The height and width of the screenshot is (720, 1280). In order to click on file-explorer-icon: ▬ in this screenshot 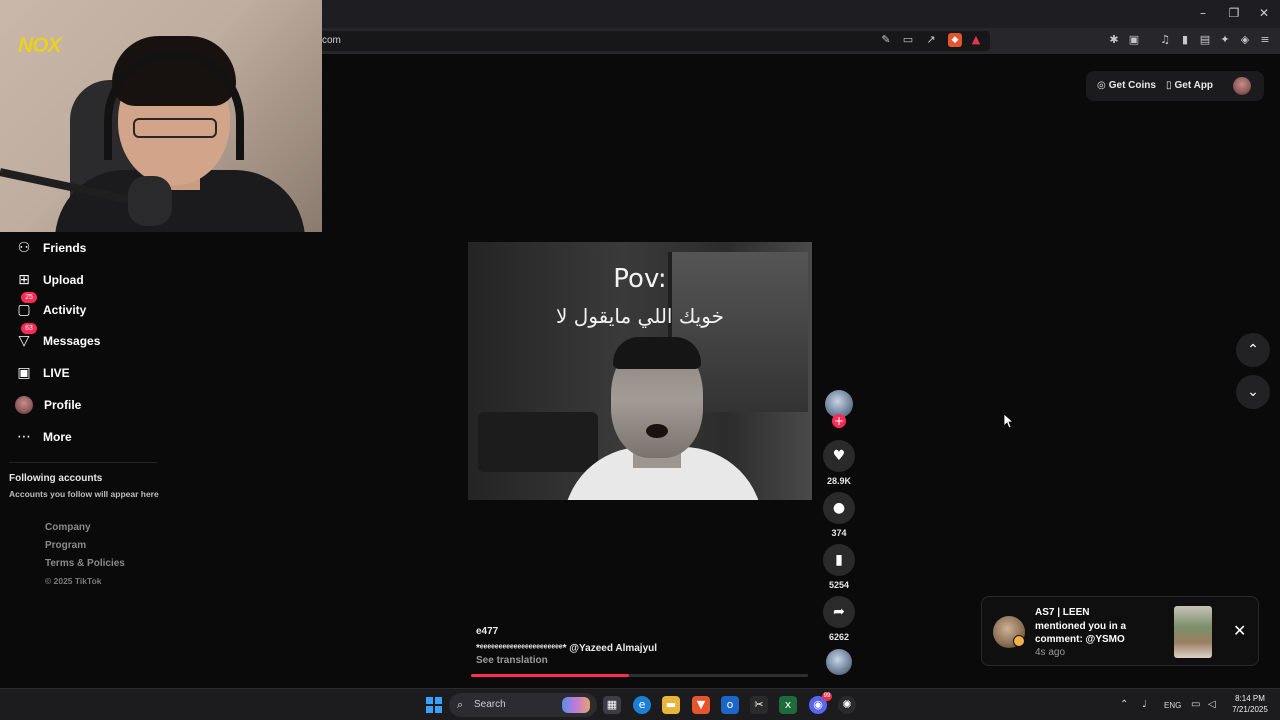, I will do `click(671, 705)`.